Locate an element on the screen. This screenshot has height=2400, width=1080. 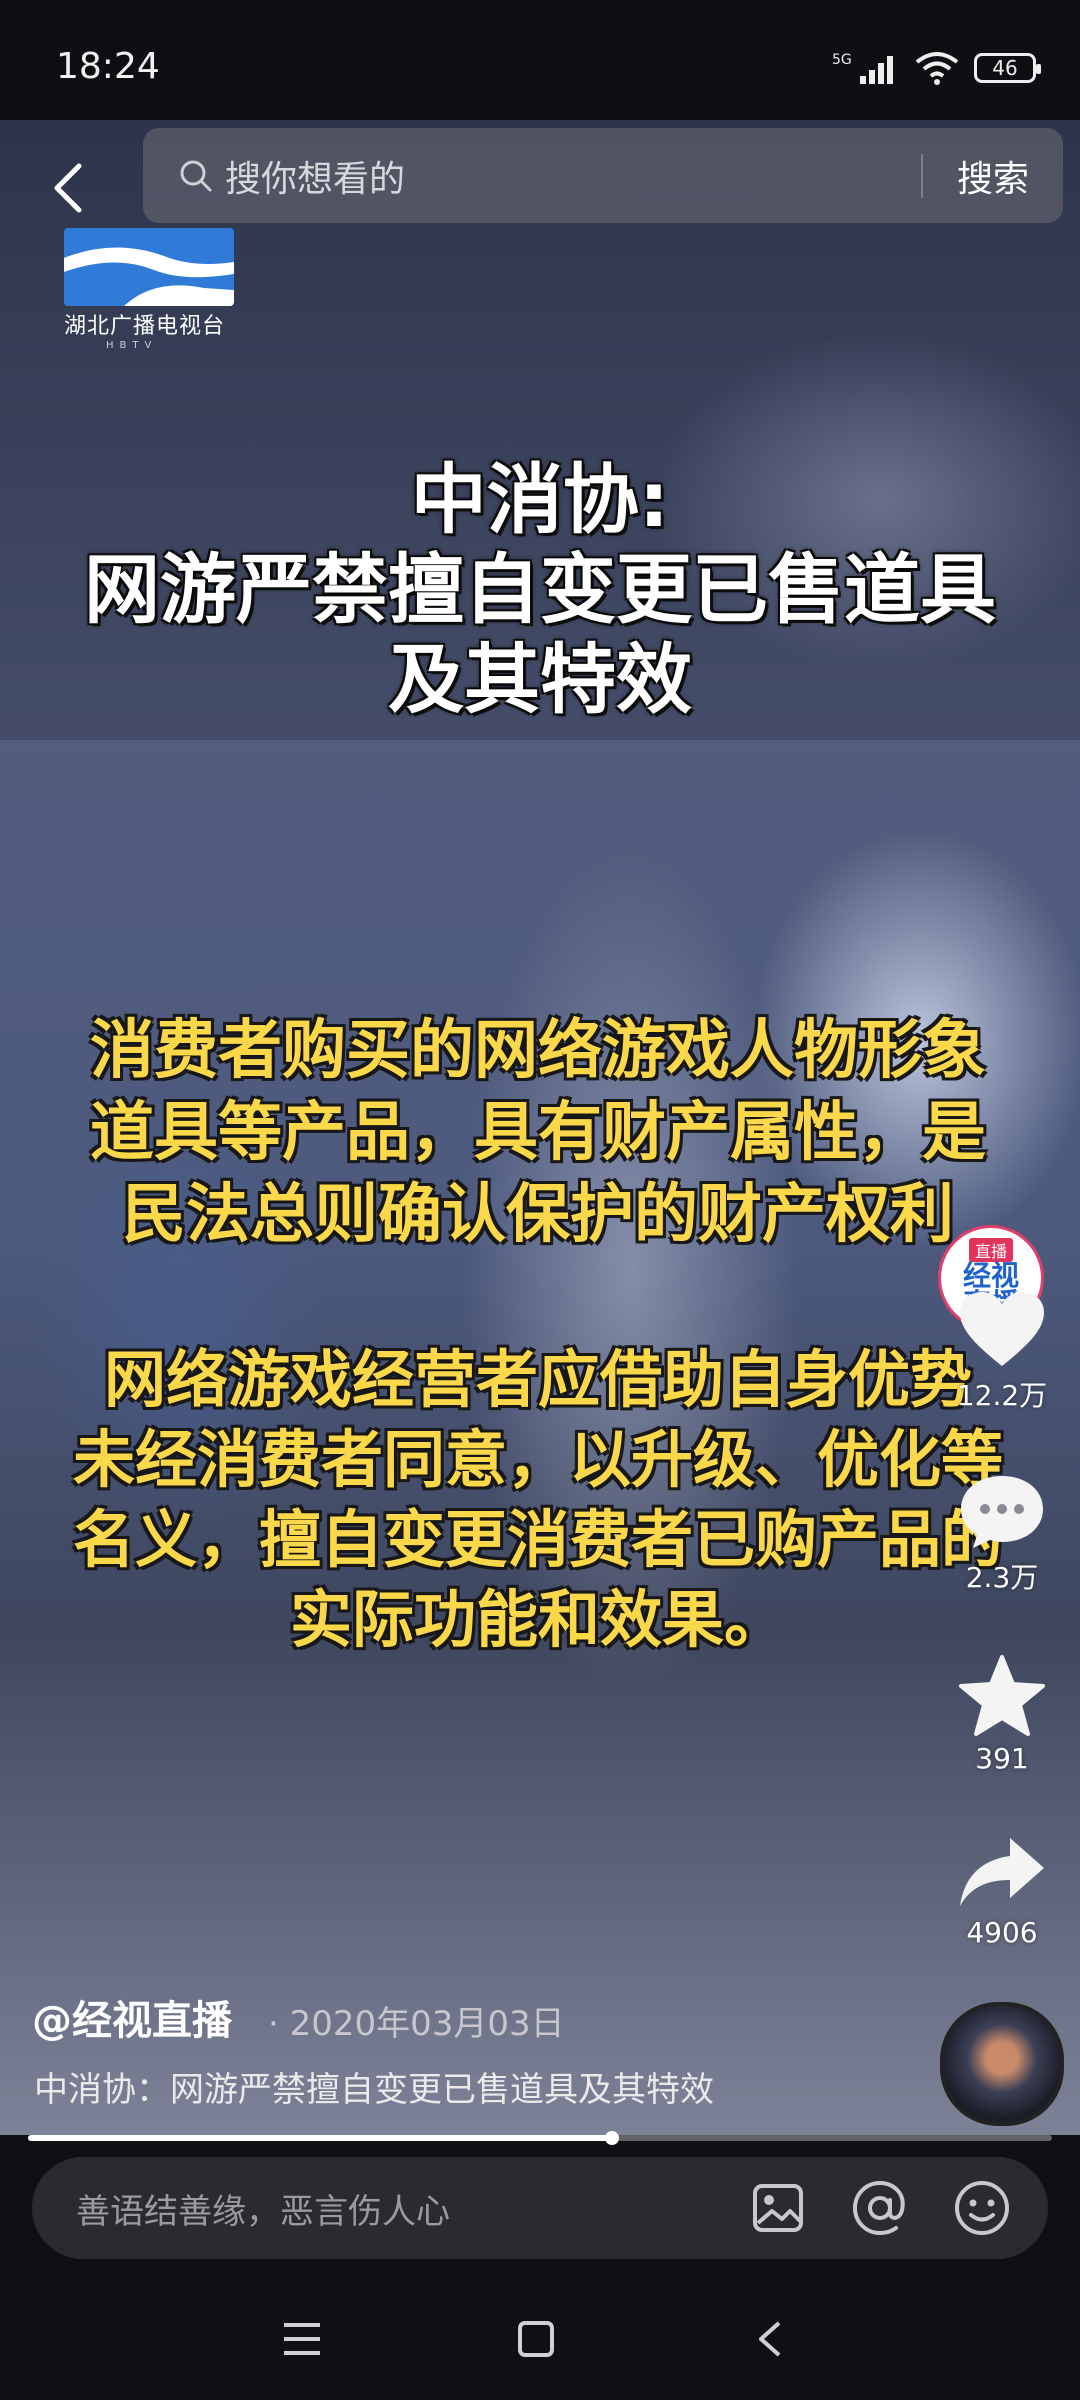
image-icon is located at coordinates (778, 2208).